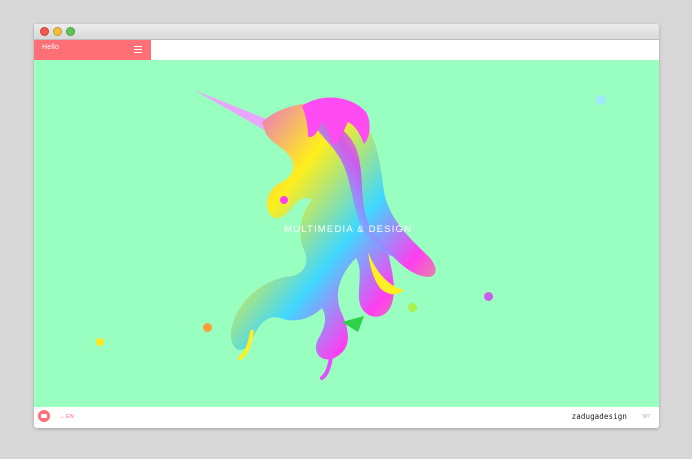 The image size is (692, 459). What do you see at coordinates (57, 31) in the screenshot?
I see `minimize-window-button` at bounding box center [57, 31].